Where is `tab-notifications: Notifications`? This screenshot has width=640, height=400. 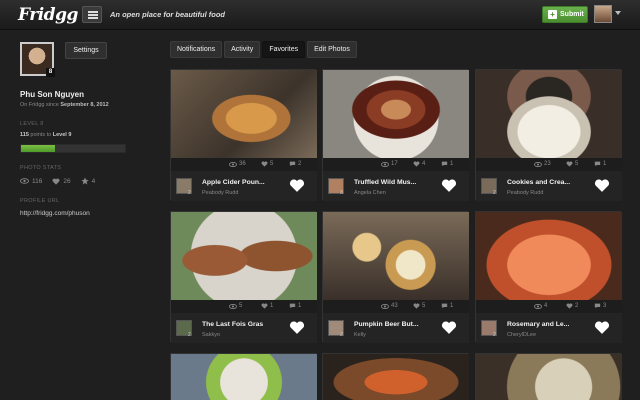 tab-notifications: Notifications is located at coordinates (196, 49).